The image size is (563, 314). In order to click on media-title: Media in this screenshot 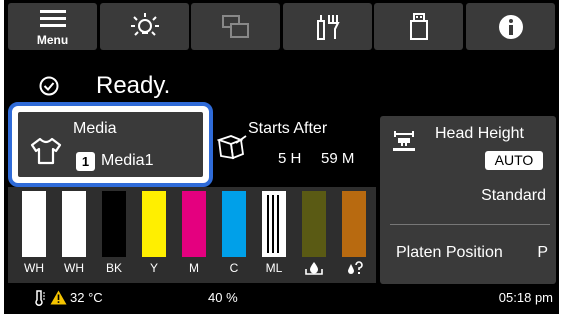, I will do `click(95, 128)`.